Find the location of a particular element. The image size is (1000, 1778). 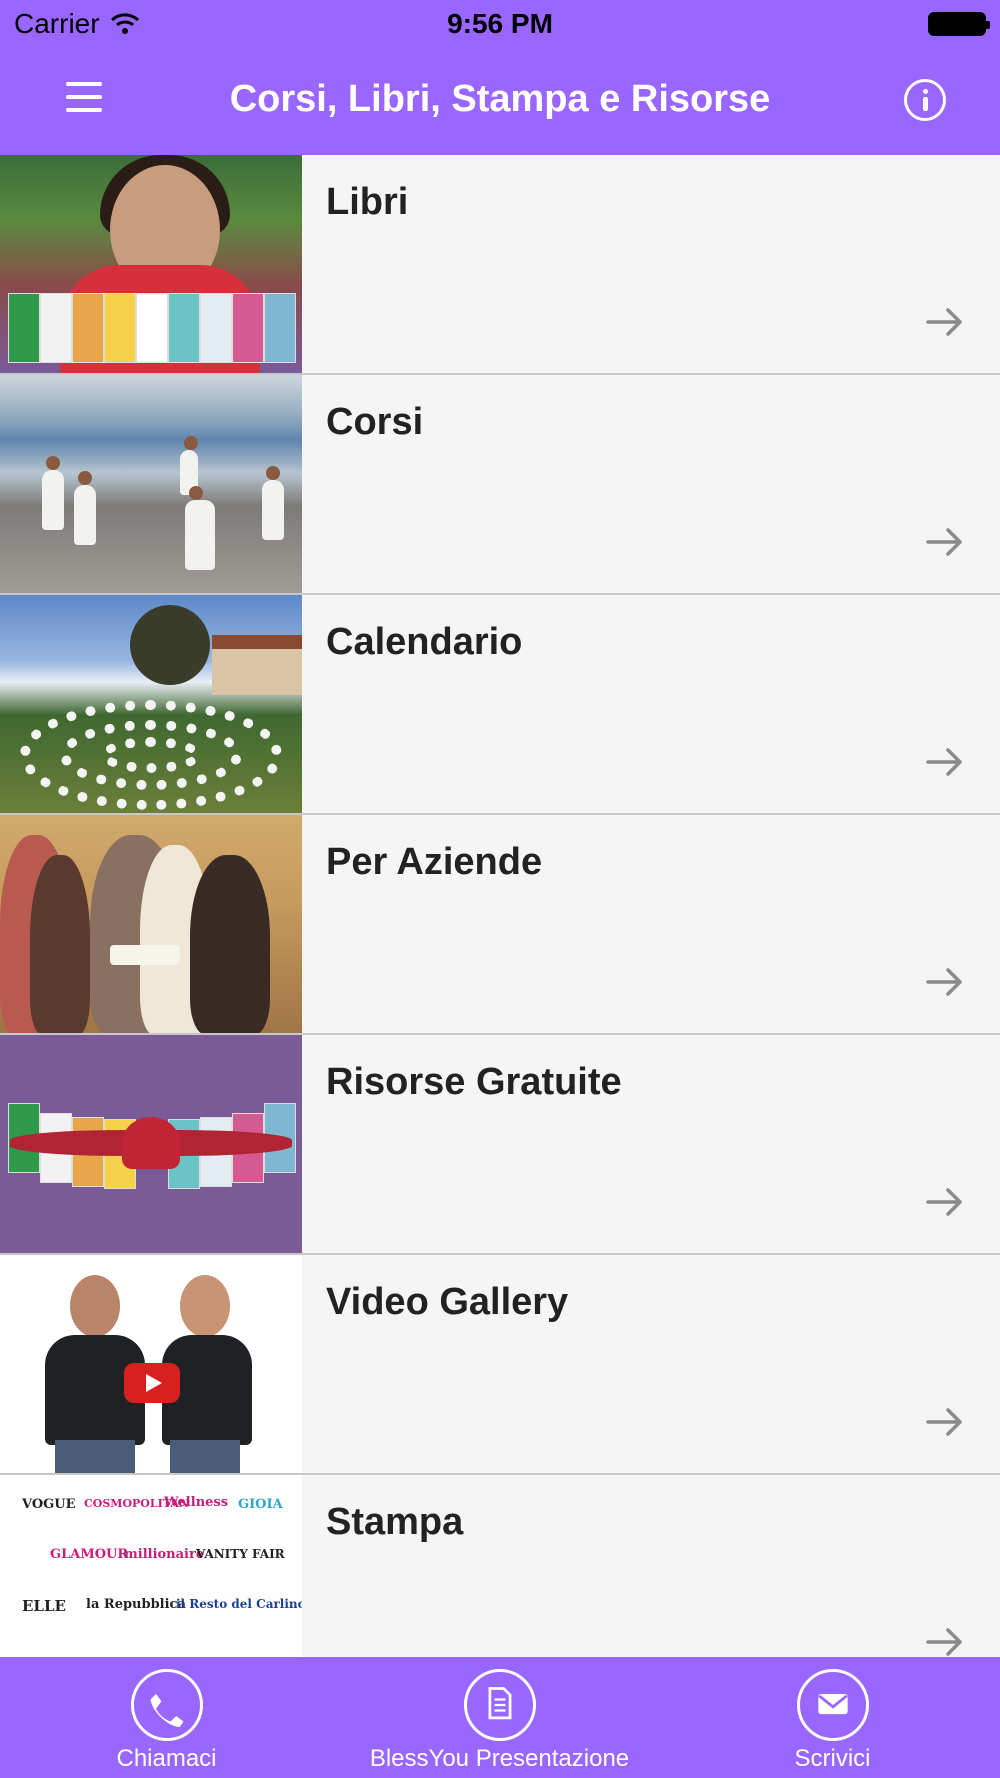

list-item-label: Calendario is located at coordinates (424, 642).